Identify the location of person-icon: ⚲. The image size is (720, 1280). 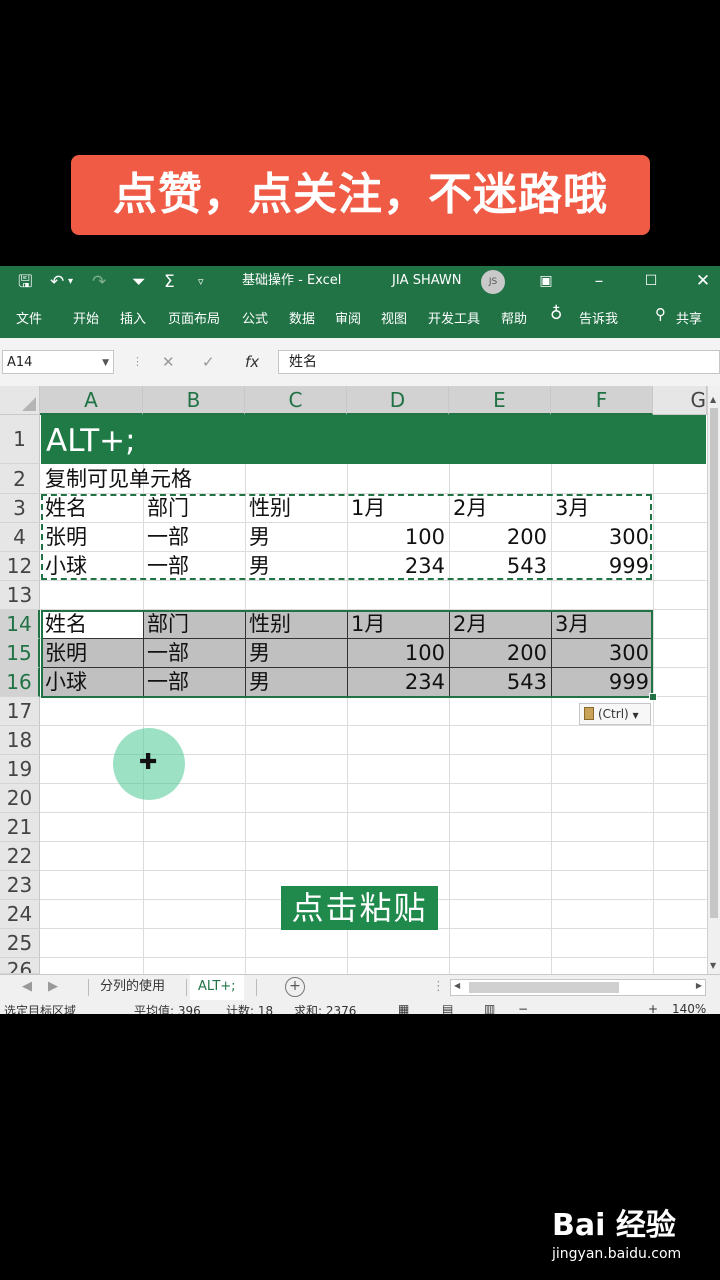
(660, 314).